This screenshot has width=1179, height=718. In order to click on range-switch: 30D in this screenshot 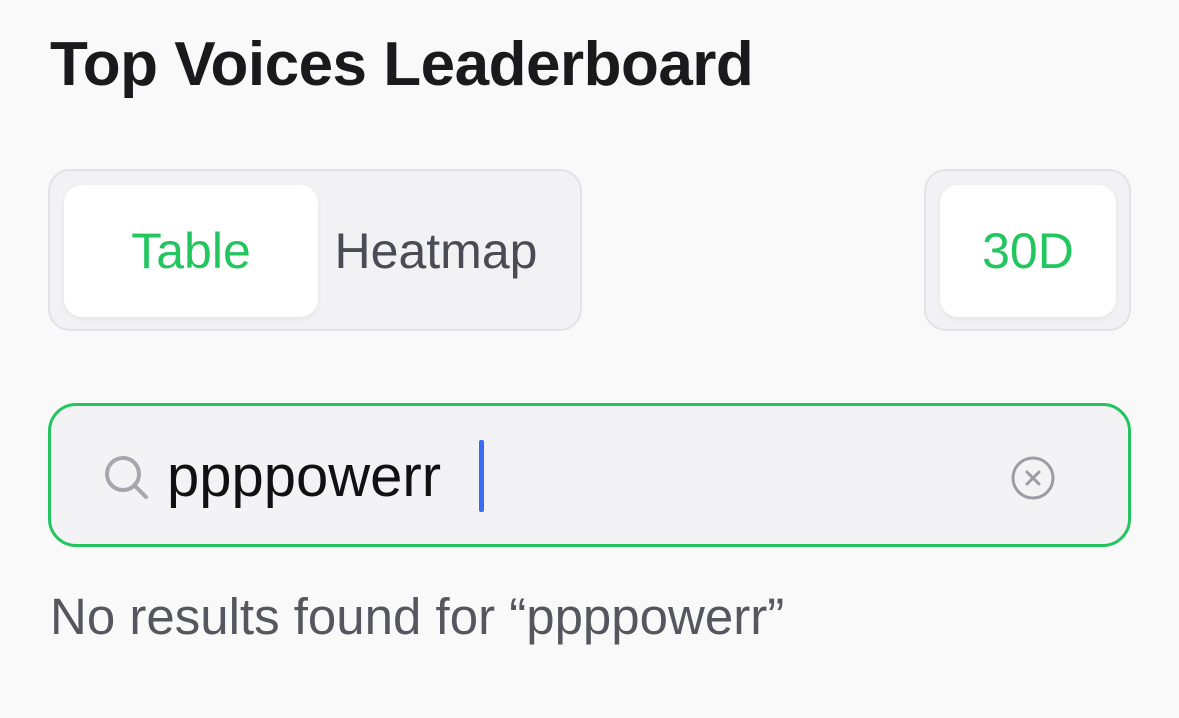, I will do `click(1027, 250)`.